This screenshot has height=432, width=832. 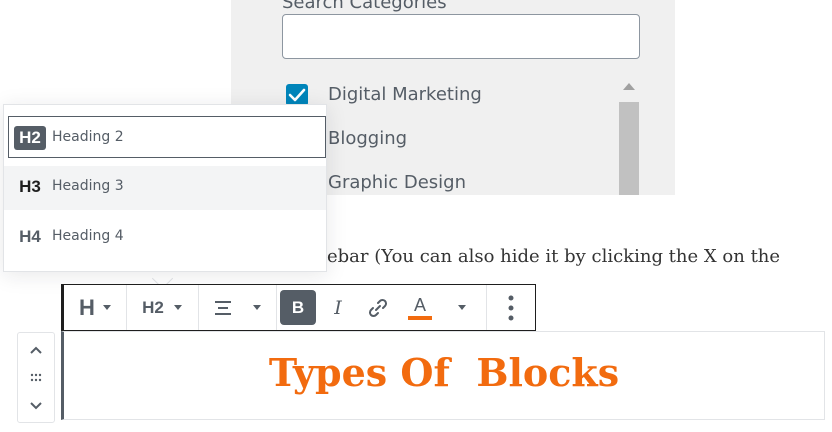 I want to click on heading-level-label: H2, so click(x=153, y=307).